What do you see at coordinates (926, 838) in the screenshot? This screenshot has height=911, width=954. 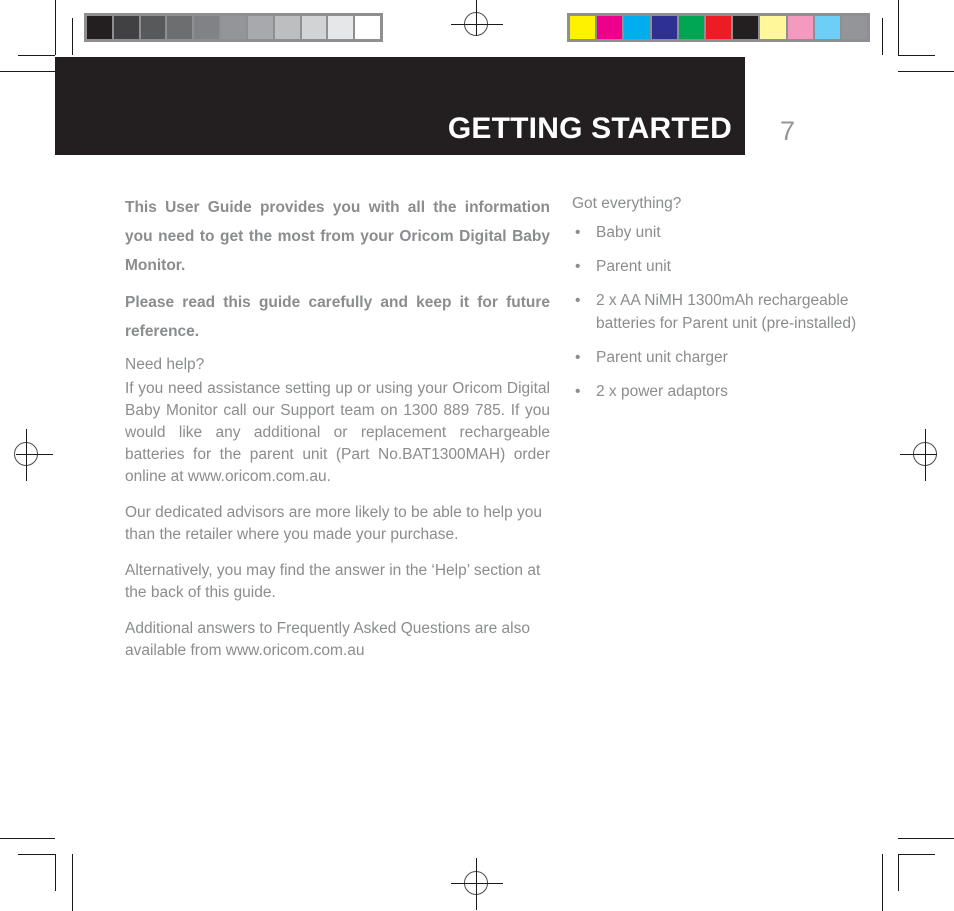 I see `crop-mark-bottom-right-outer-horizontal` at bounding box center [926, 838].